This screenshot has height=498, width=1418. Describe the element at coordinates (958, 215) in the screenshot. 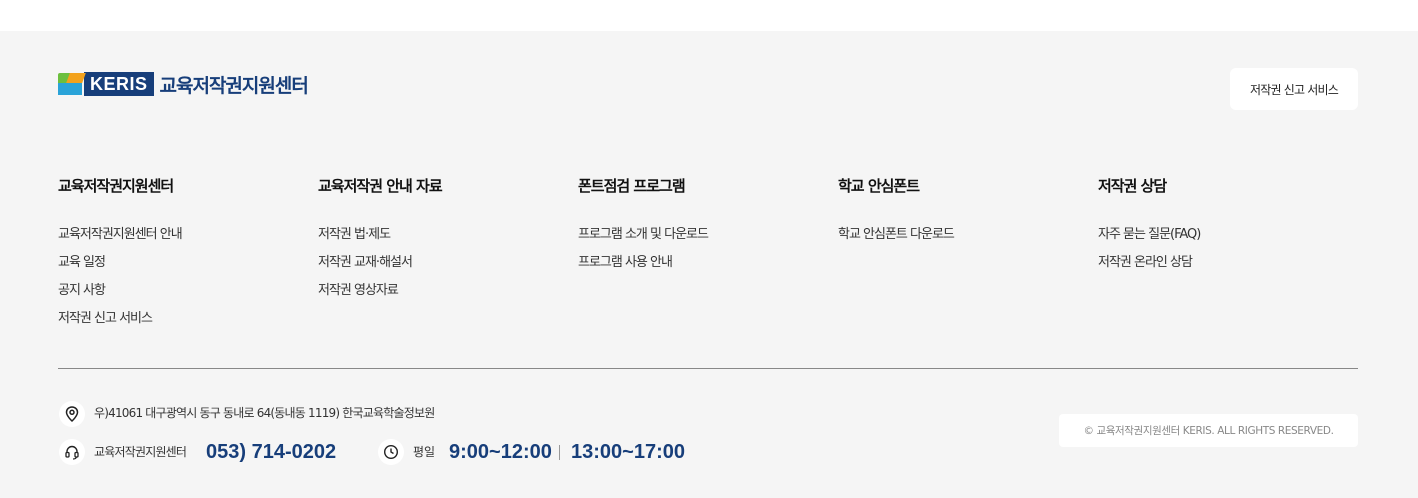

I see `footer-column-safe-font: 학교 안심폰트 학교 안심폰트 다운로드` at that location.